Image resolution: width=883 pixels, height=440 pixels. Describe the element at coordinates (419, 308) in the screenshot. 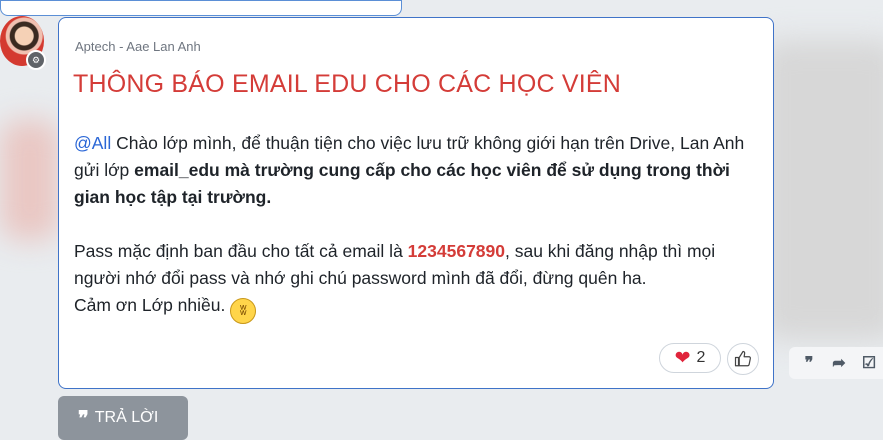

I see `paragraph-3: Cảm ơn Lớp nhiều. ʬ` at that location.